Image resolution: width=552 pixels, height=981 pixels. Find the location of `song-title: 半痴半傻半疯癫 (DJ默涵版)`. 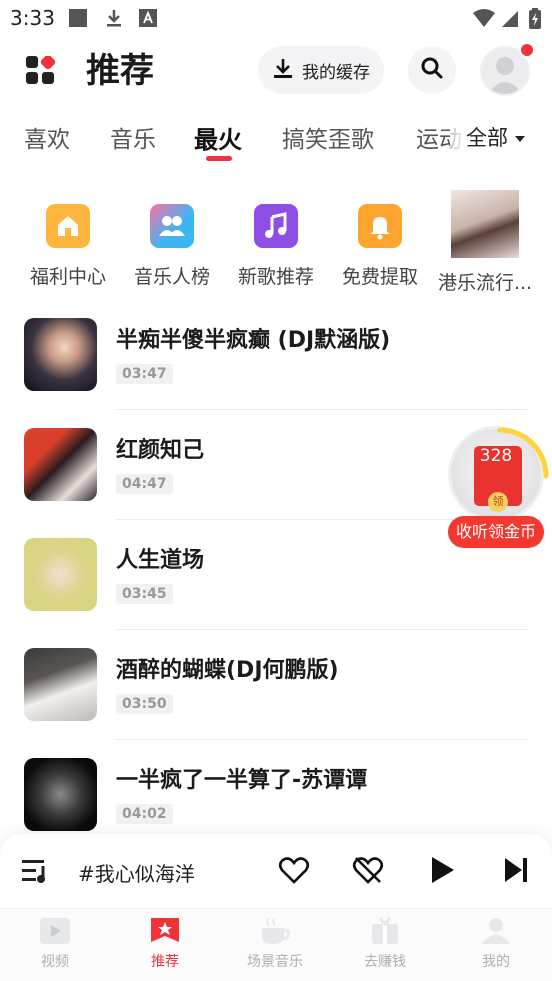

song-title: 半痴半傻半疯癫 (DJ默涵版) is located at coordinates (253, 340).